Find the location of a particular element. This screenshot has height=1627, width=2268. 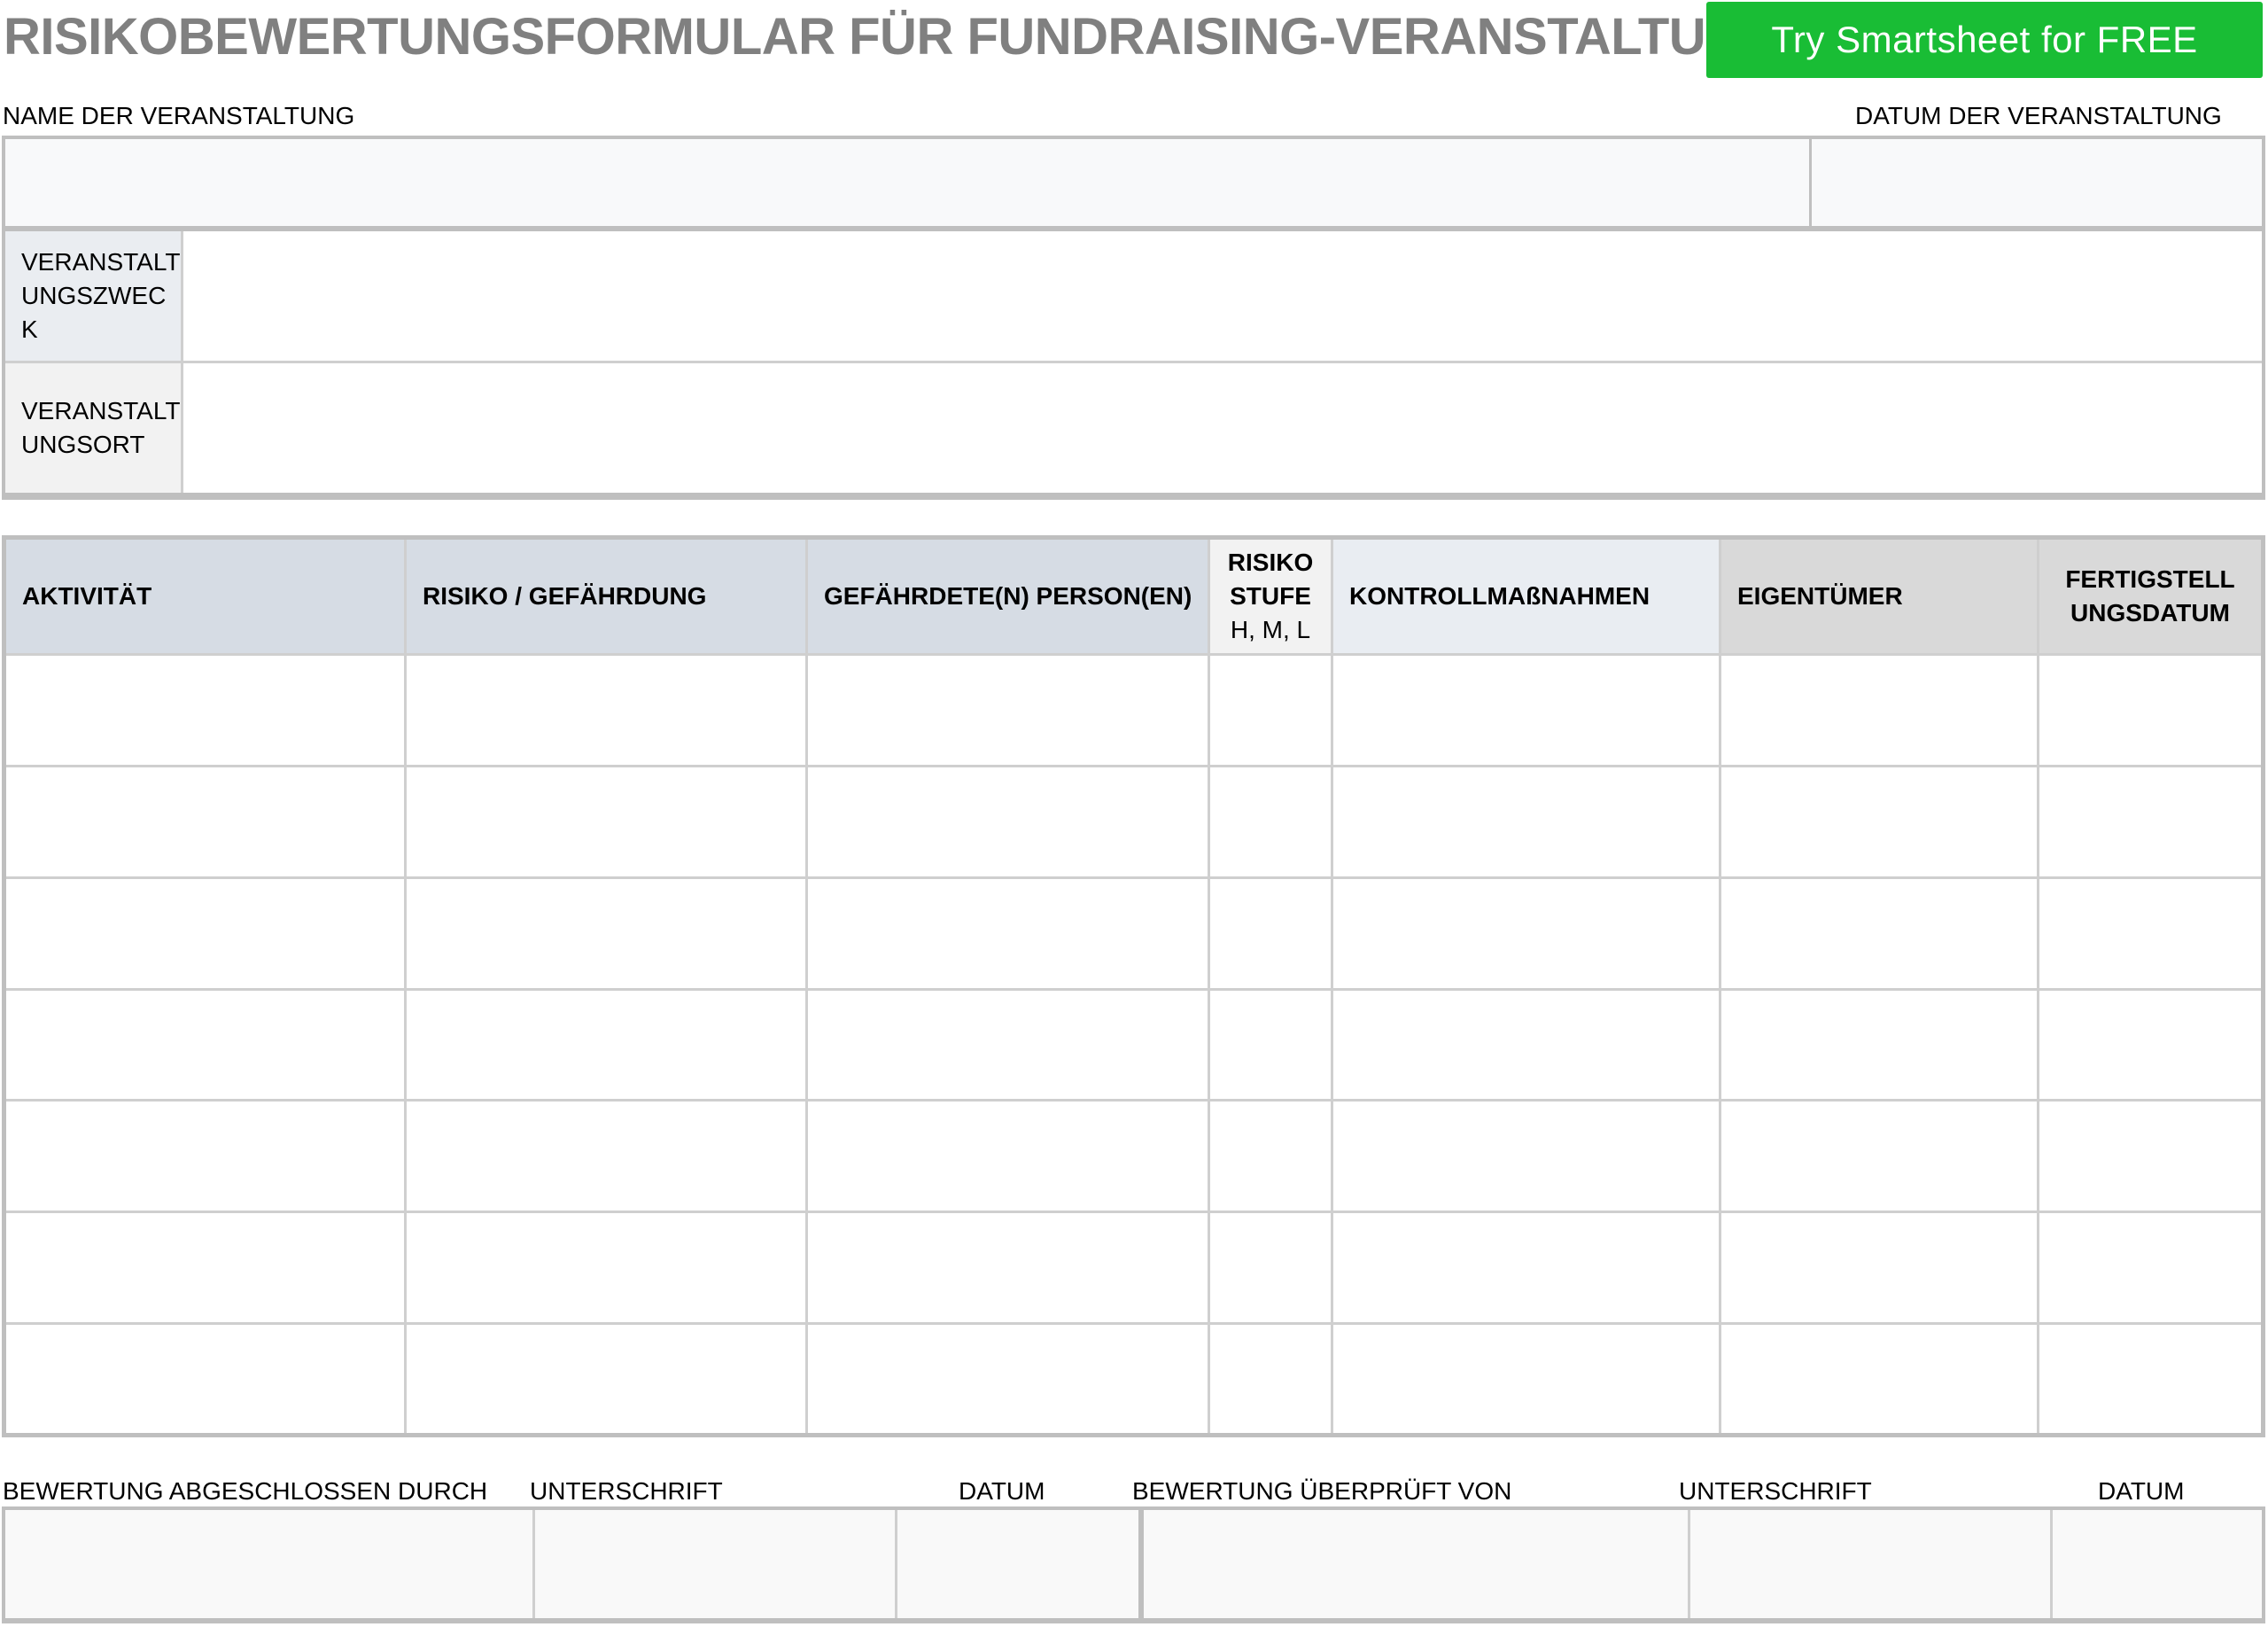

event-header-fields is located at coordinates (1133, 183).